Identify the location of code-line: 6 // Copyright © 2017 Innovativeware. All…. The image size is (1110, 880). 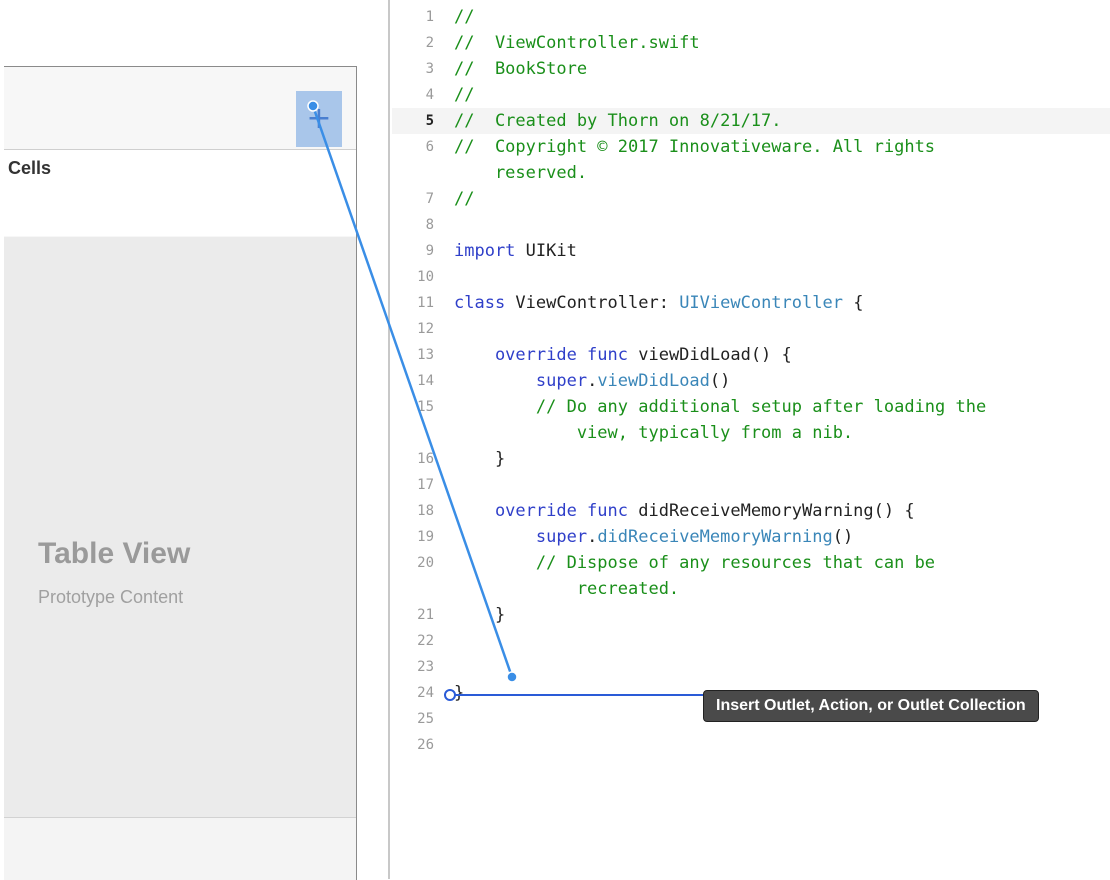
(751, 147).